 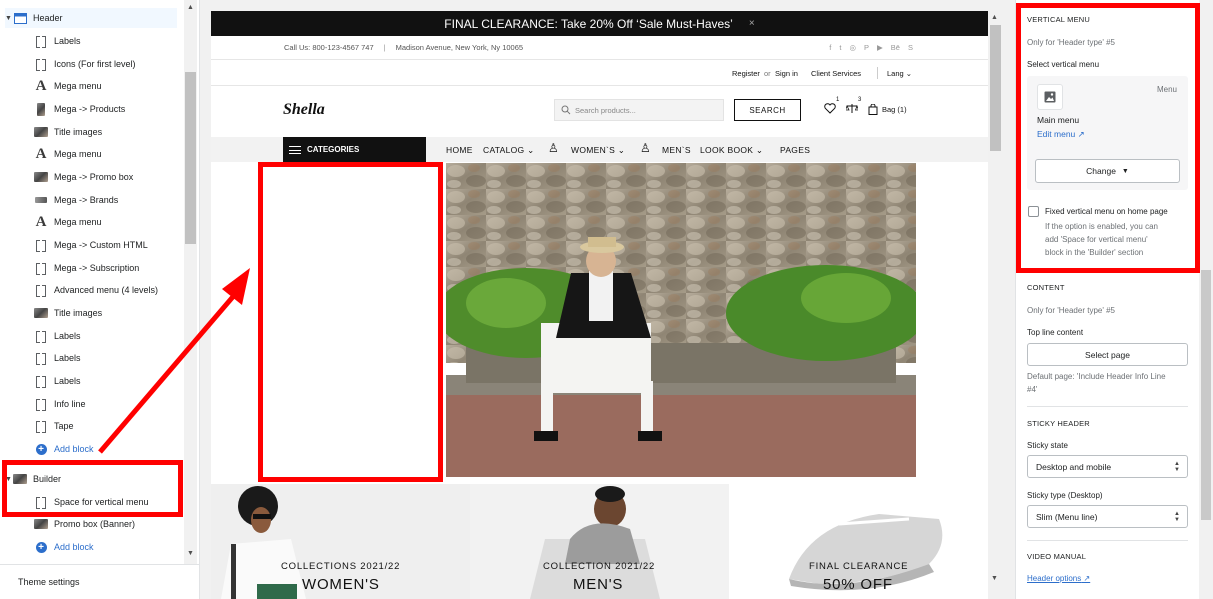 I want to click on section-header: ▼ Header, so click(x=91, y=18).